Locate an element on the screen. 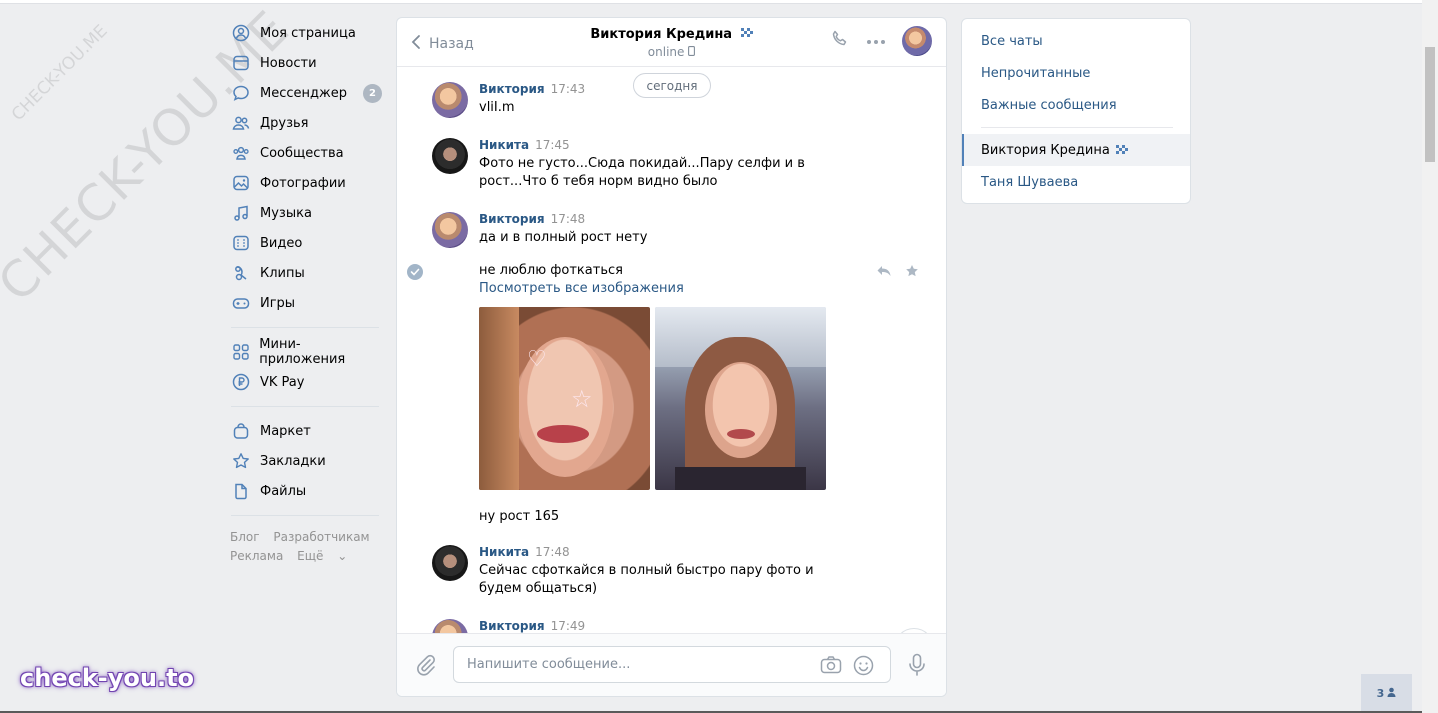 The image size is (1438, 713). filter-all-chats: Все чаты is located at coordinates (1076, 41).